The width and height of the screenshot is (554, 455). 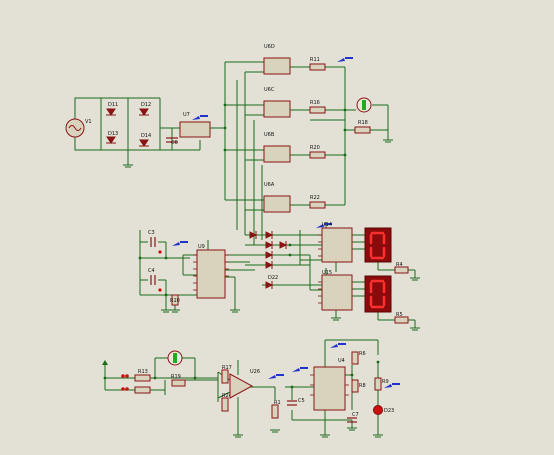 What do you see at coordinates (142, 390) in the screenshot?
I see `resistor-r19` at bounding box center [142, 390].